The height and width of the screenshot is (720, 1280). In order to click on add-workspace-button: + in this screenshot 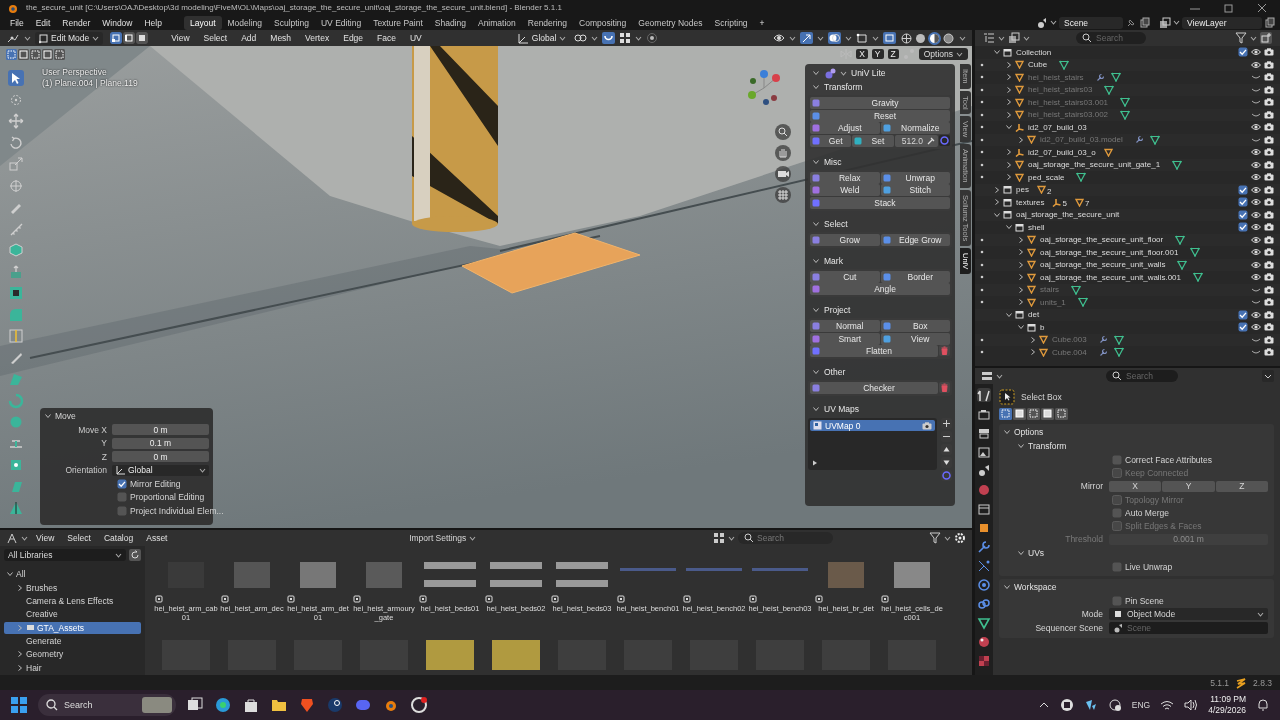, I will do `click(762, 22)`.